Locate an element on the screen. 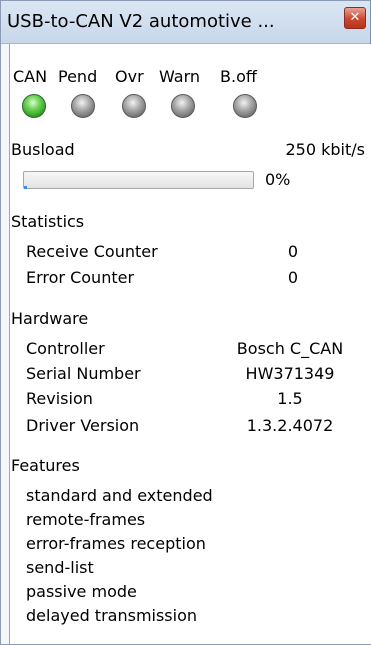 The width and height of the screenshot is (371, 645). led-label-warn: Warn is located at coordinates (180, 76).